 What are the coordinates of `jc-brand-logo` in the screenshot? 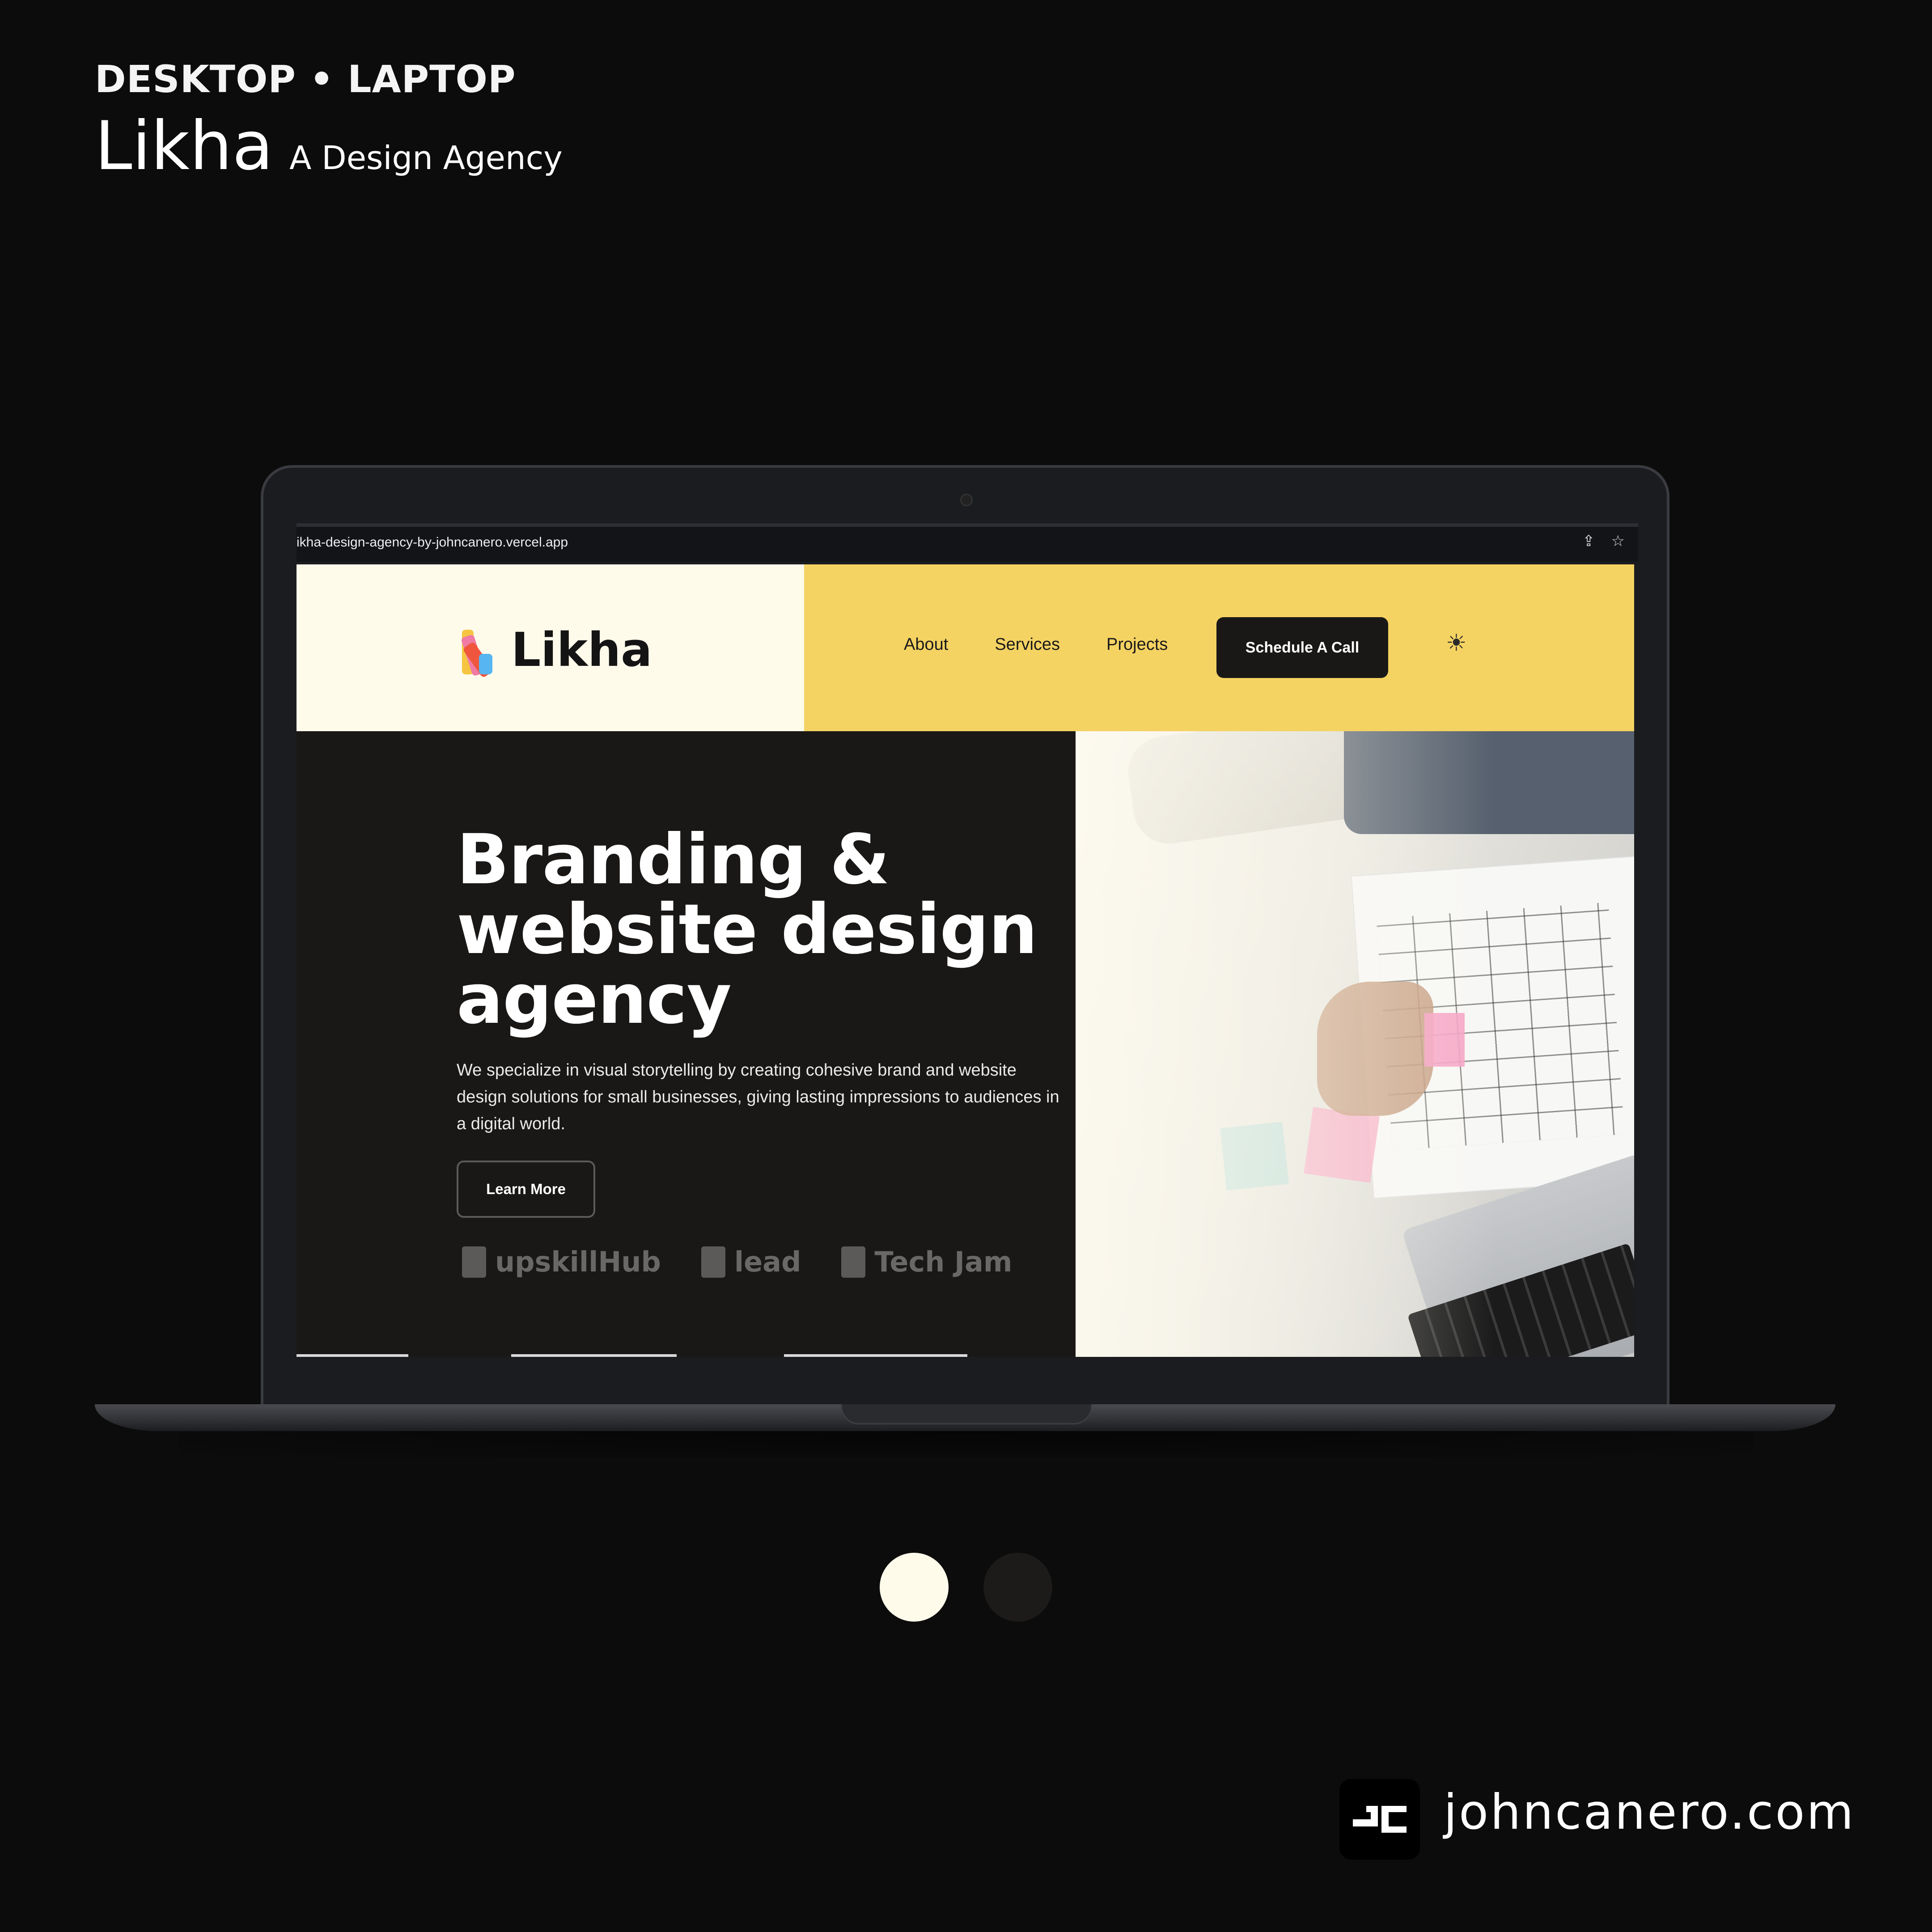 It's located at (1379, 1819).